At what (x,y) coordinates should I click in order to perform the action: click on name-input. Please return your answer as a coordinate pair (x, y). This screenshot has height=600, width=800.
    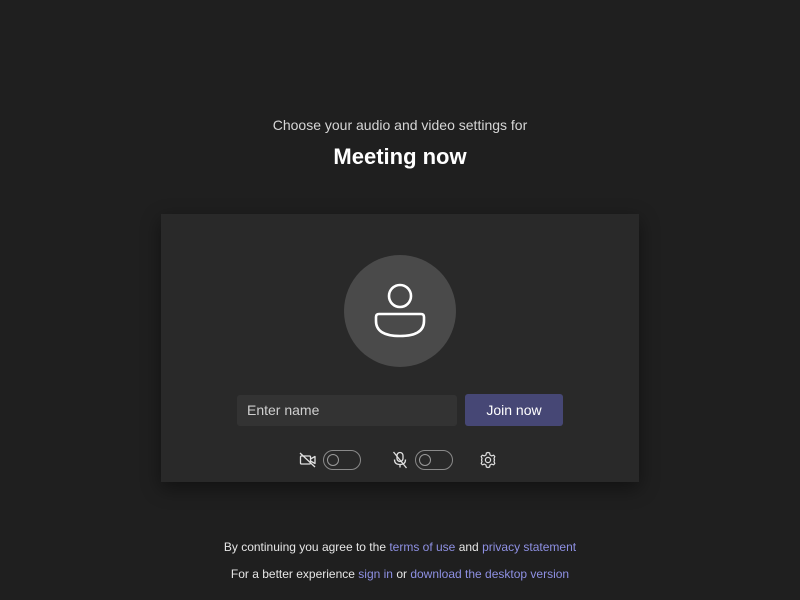
    Looking at the image, I should click on (347, 410).